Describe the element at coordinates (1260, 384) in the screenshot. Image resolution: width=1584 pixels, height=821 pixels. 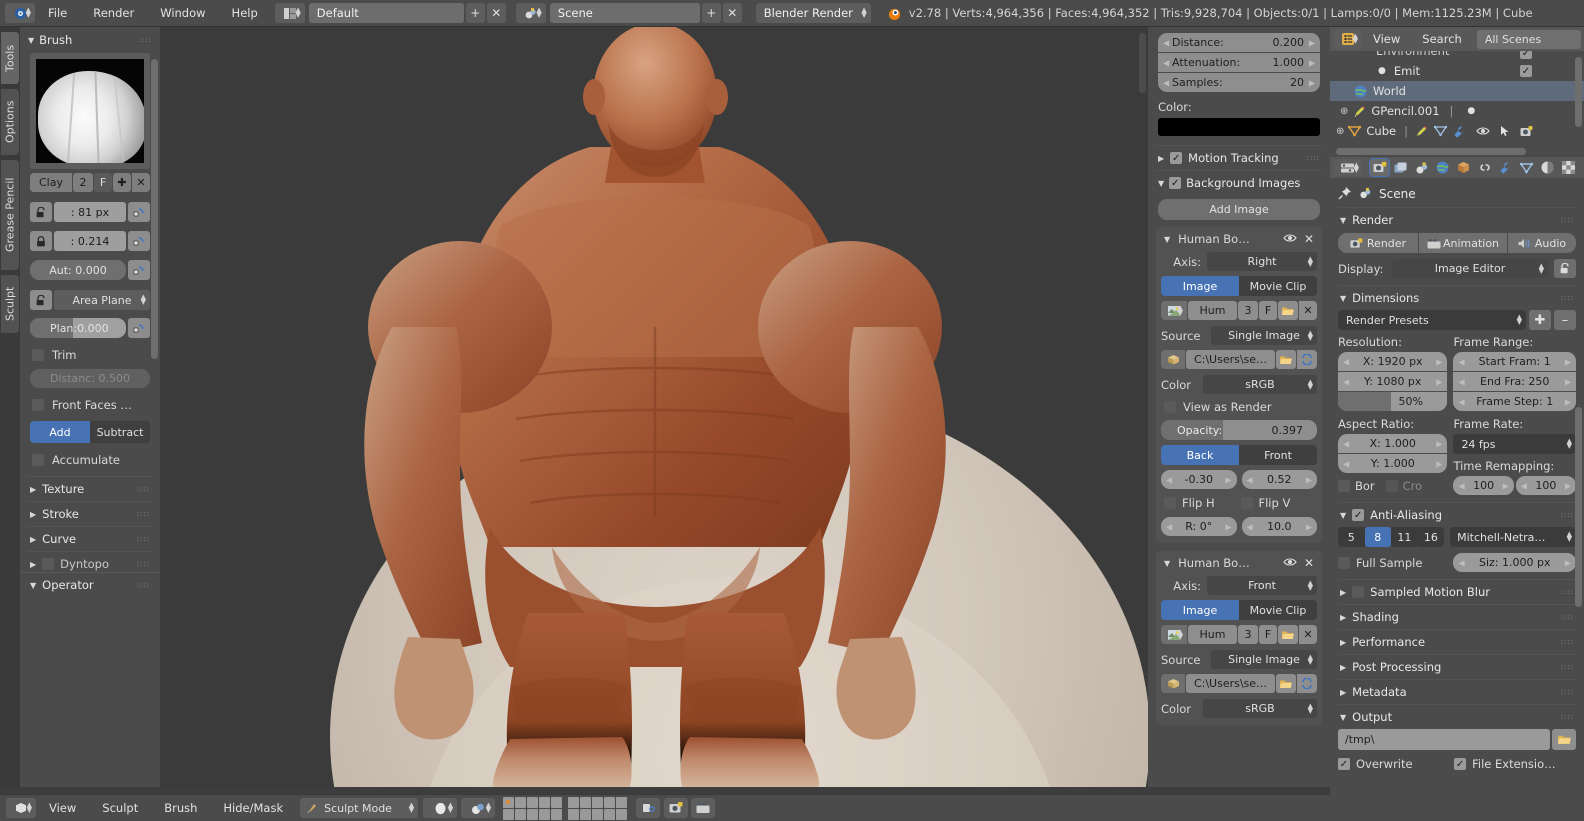
I see `bg1-color-select: sRGB ▲ ▼` at that location.